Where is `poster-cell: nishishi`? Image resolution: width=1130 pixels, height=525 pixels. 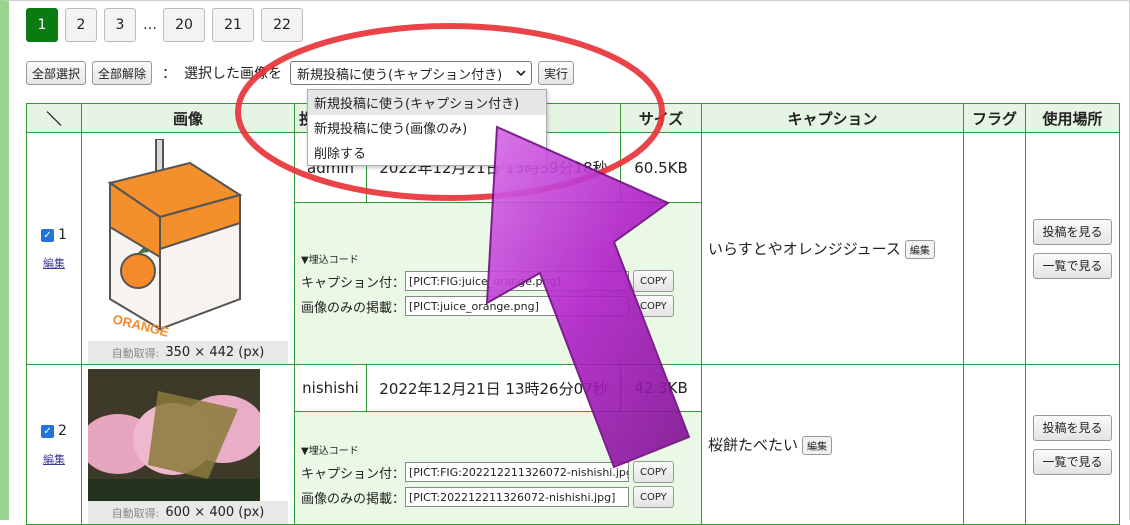 poster-cell: nishishi is located at coordinates (330, 388).